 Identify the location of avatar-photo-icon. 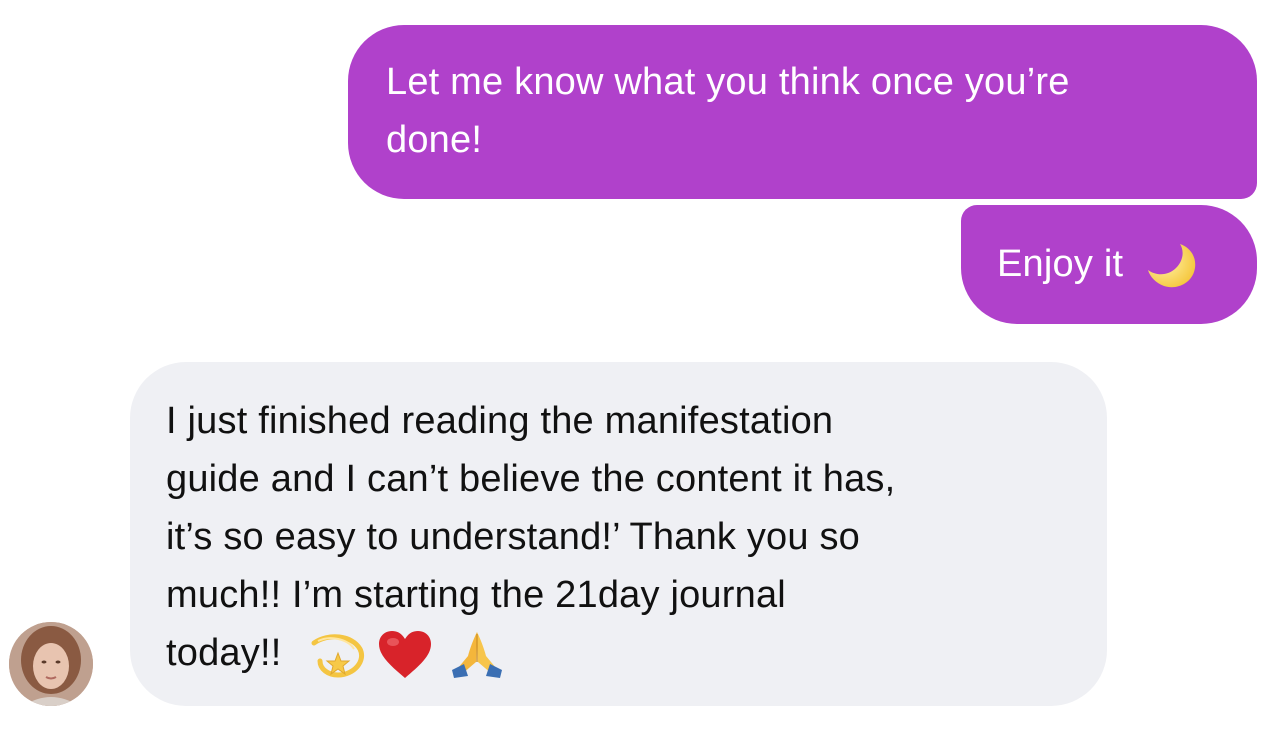
(51, 664).